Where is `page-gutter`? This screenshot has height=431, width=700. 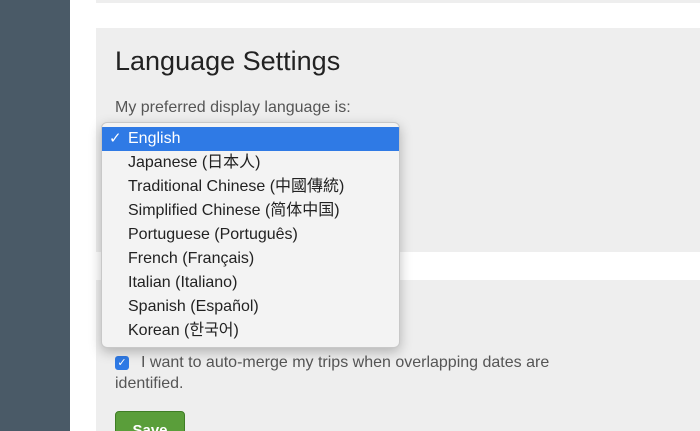
page-gutter is located at coordinates (83, 215).